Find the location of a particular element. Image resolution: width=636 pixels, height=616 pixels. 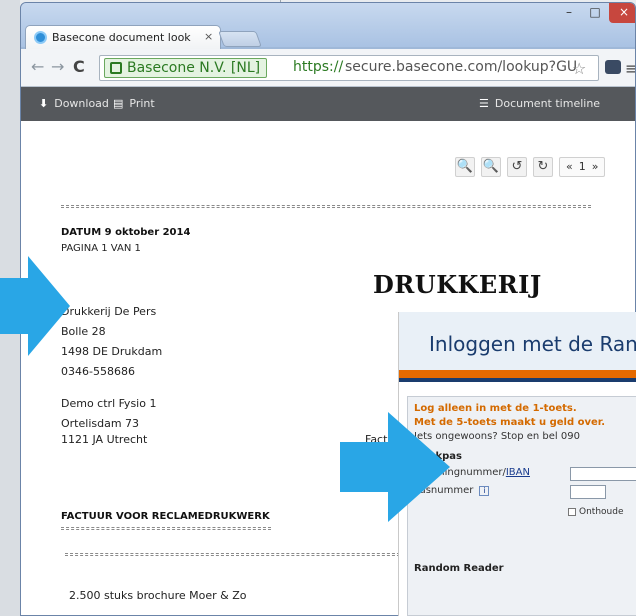

download-icon: ⬇ is located at coordinates (44, 103).